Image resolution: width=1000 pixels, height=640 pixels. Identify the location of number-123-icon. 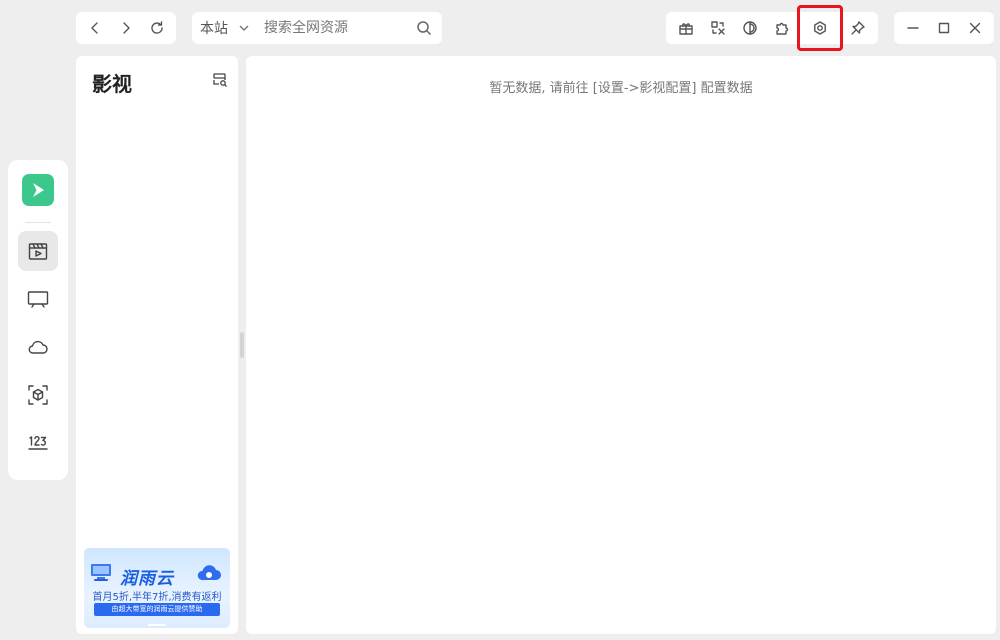
(38, 443).